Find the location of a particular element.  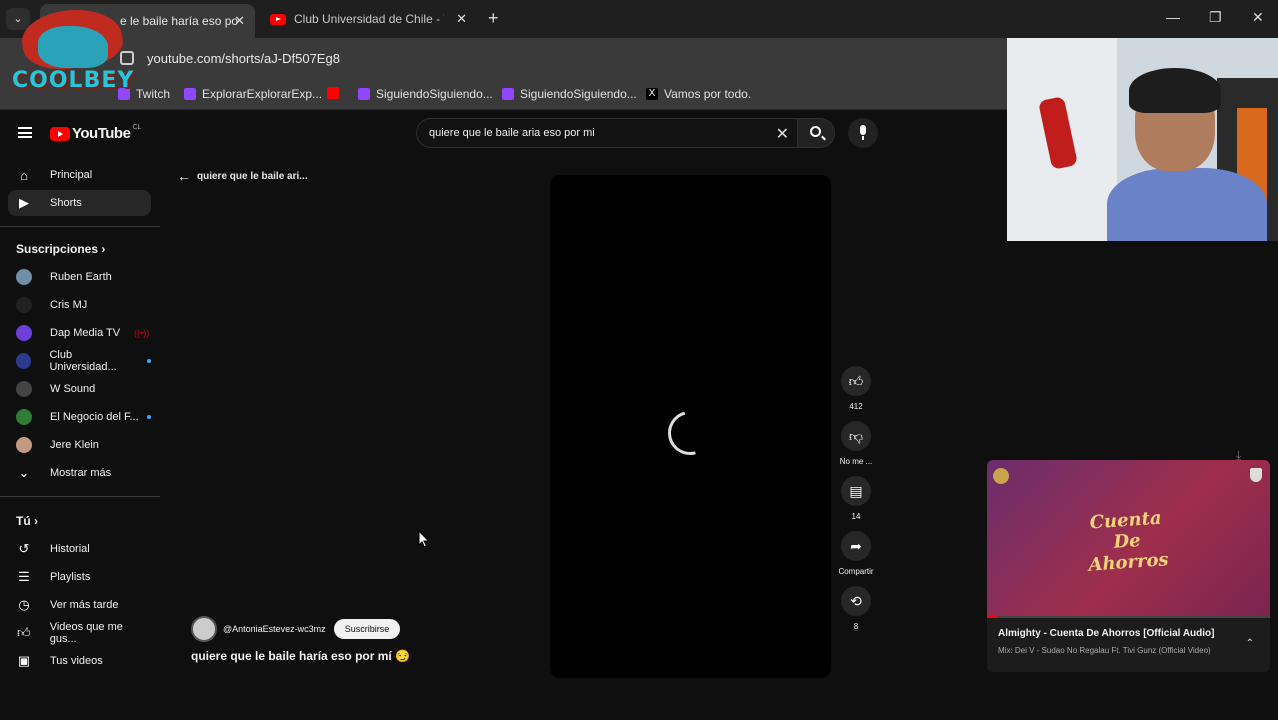

sidebar-item-label: Historial is located at coordinates (70, 549).